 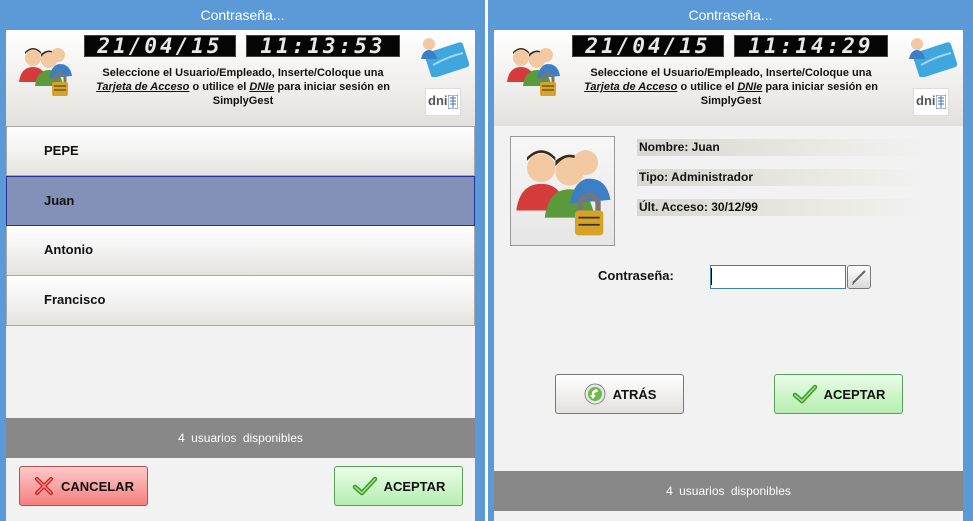 What do you see at coordinates (595, 394) in the screenshot?
I see `back-arrow-icon` at bounding box center [595, 394].